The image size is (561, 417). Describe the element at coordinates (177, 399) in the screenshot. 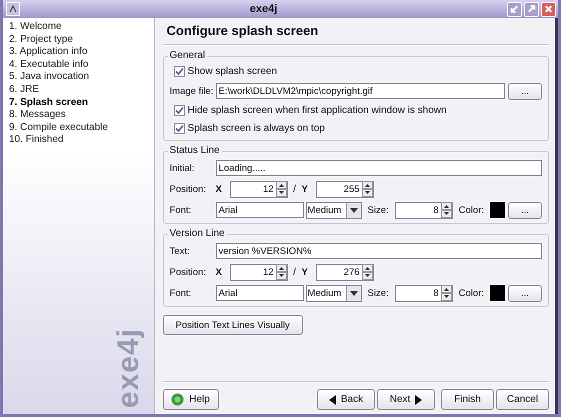

I see `help-icon` at that location.